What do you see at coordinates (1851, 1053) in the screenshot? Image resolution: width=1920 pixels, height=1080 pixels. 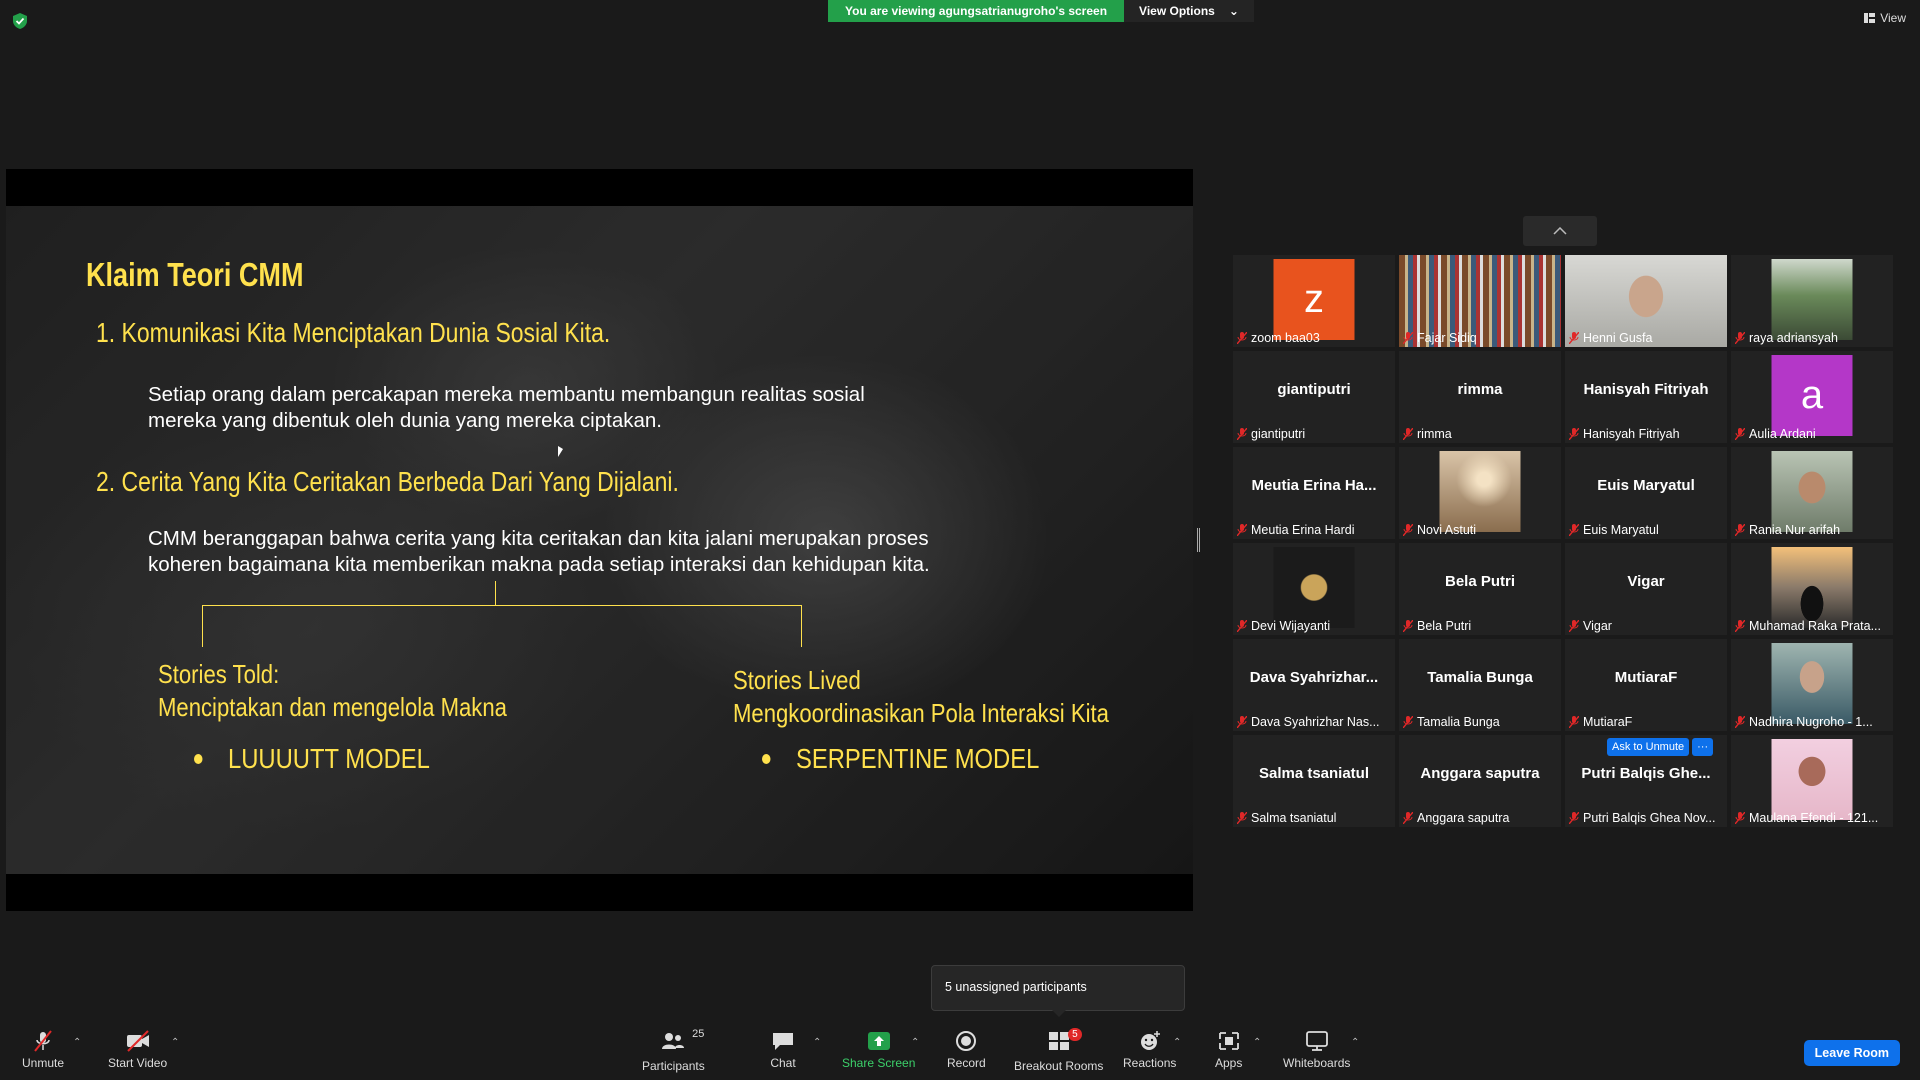 I see `leave-room-button: Leave Room` at bounding box center [1851, 1053].